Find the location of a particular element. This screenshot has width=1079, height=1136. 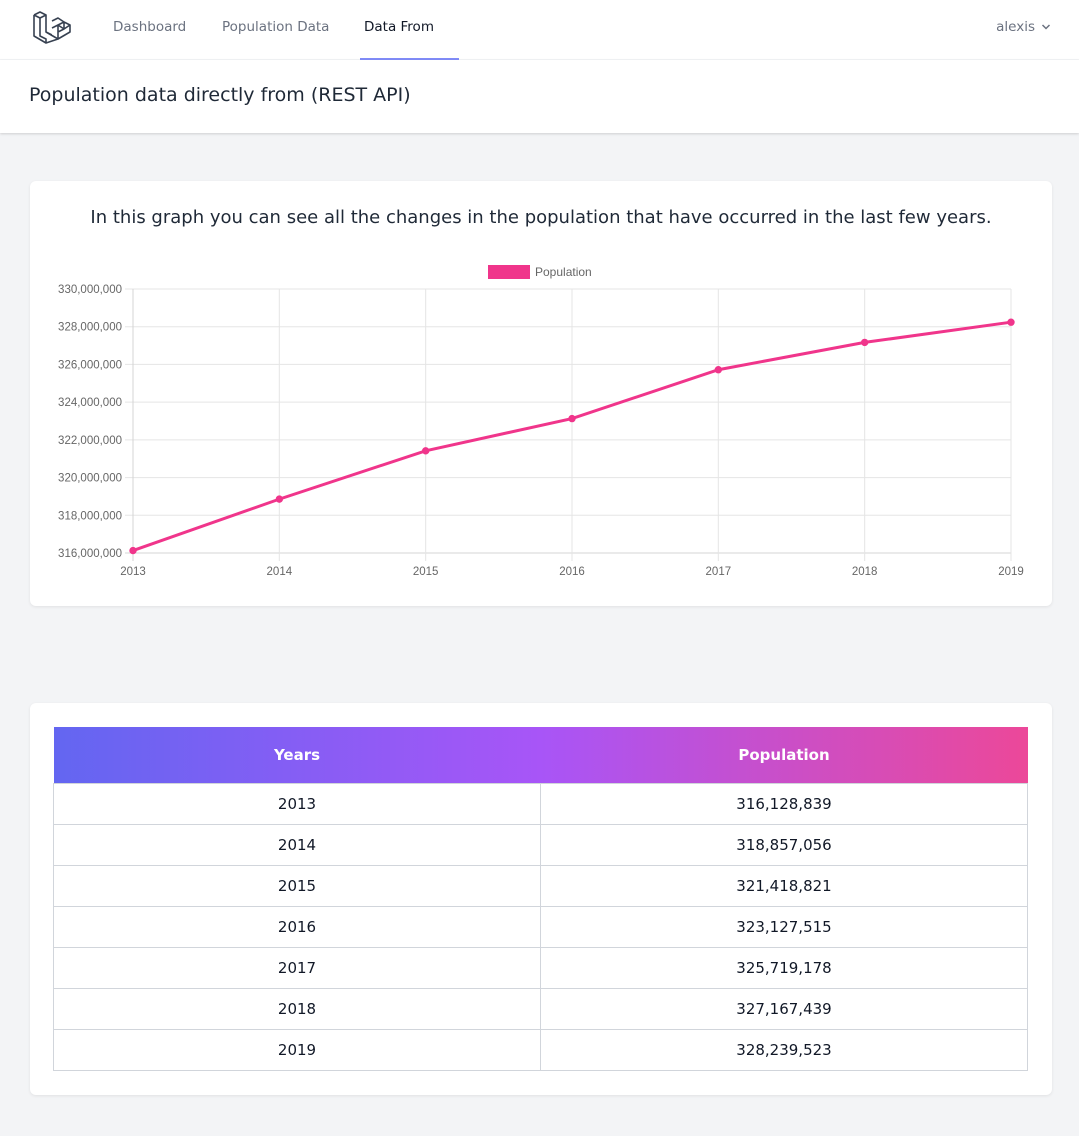

population-cell: 323,127,515 is located at coordinates (784, 926).